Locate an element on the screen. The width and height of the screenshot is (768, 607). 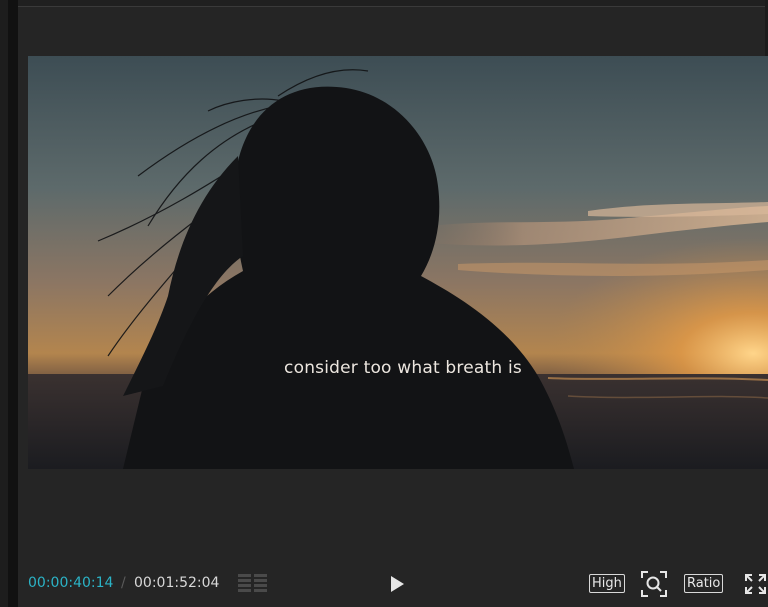
player-controls-bar: 00:00:40:14 / 00:01:52:04 High Ratio is located at coordinates (398, 584).